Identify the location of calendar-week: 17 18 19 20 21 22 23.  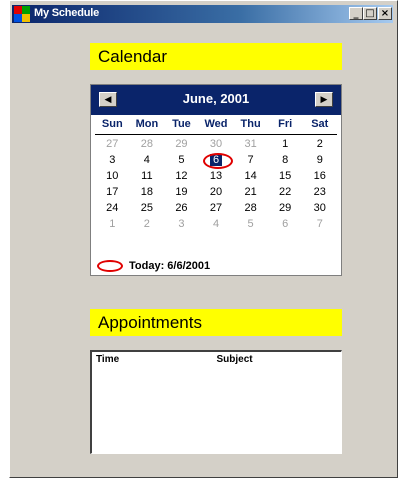
(216, 192).